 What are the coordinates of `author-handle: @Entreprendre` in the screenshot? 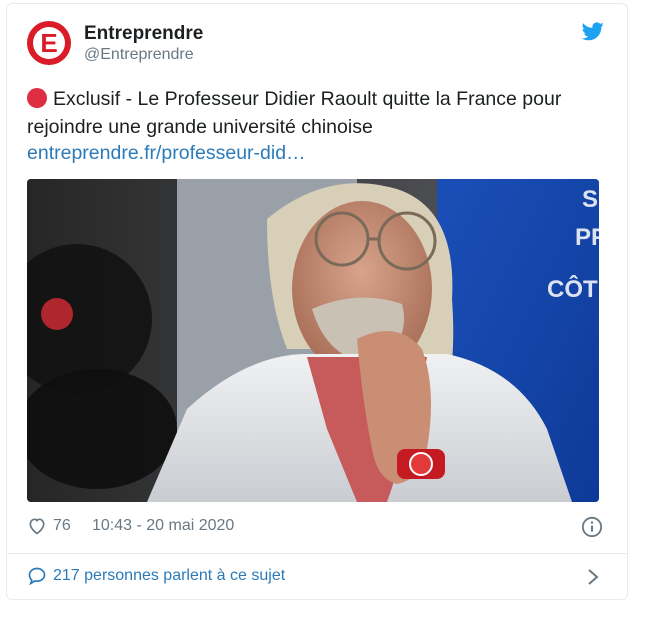 It's located at (139, 55).